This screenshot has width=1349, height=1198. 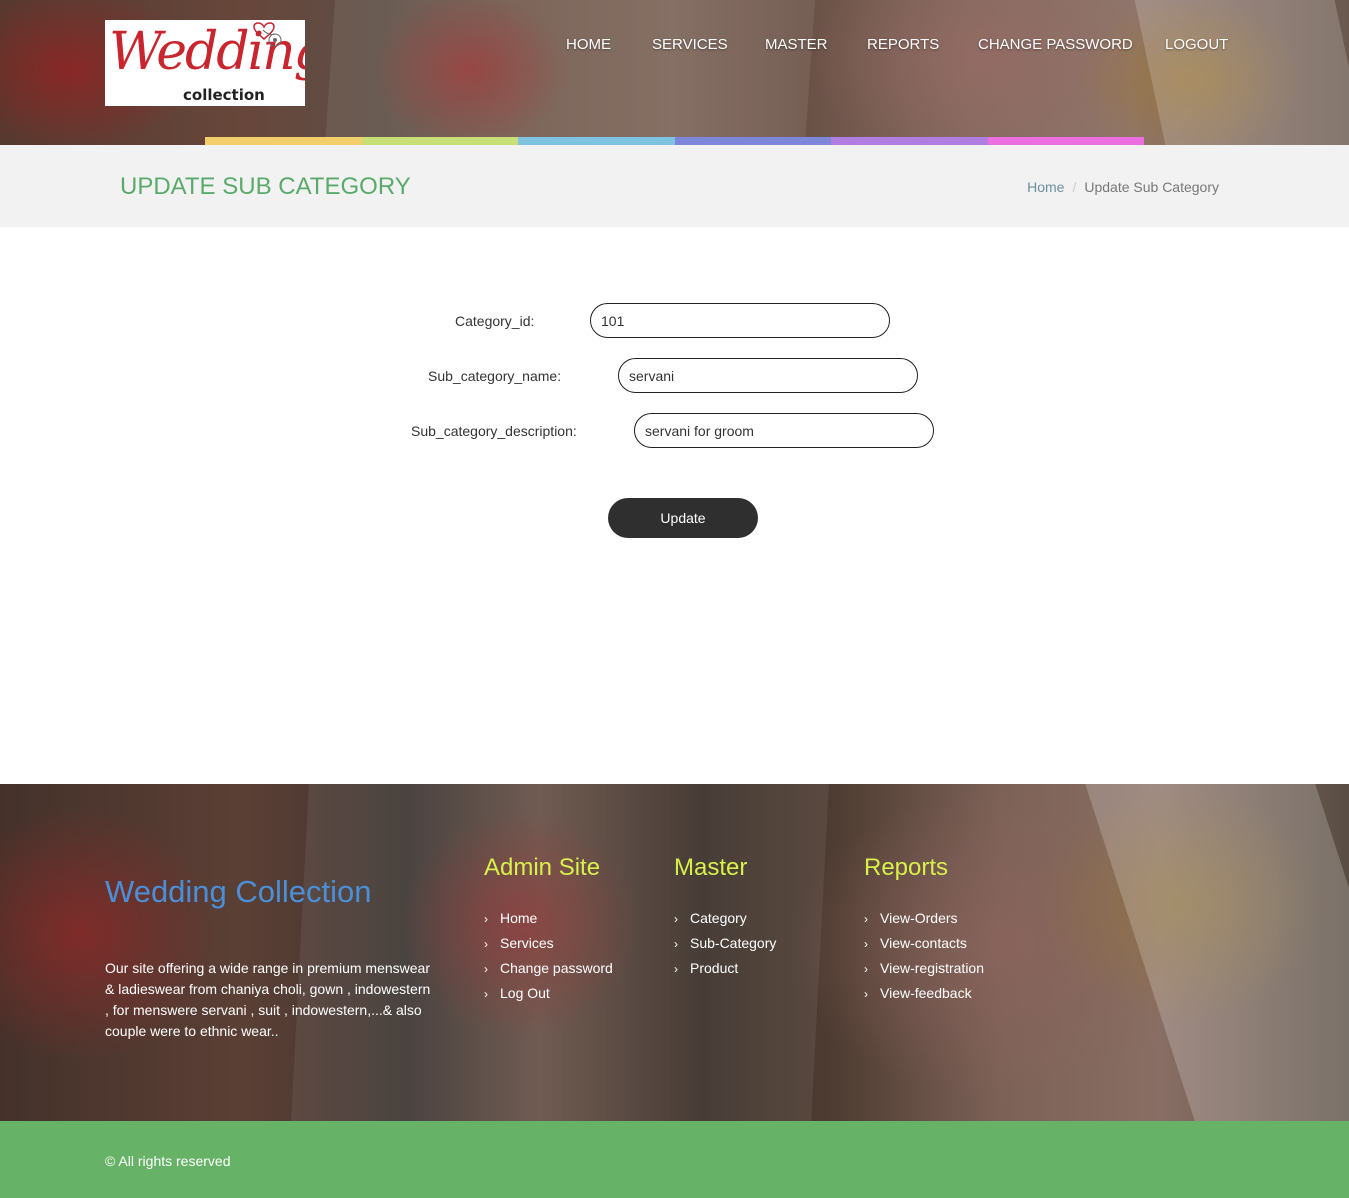 I want to click on footer-link-label: View-feedback, so click(x=926, y=993).